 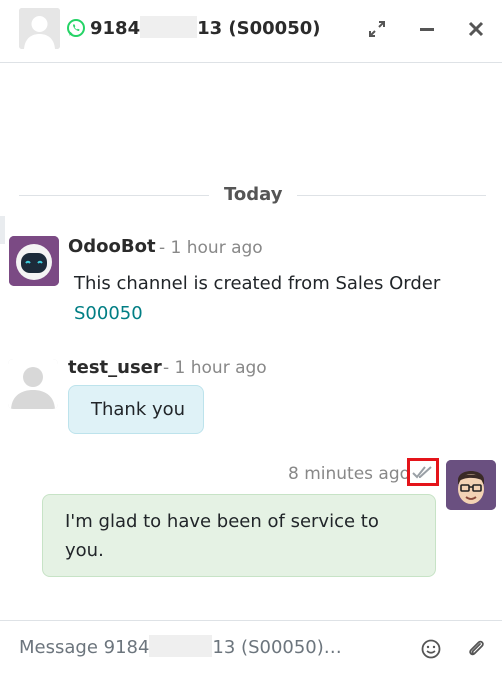 I want to click on message-author: test_user, so click(x=115, y=367).